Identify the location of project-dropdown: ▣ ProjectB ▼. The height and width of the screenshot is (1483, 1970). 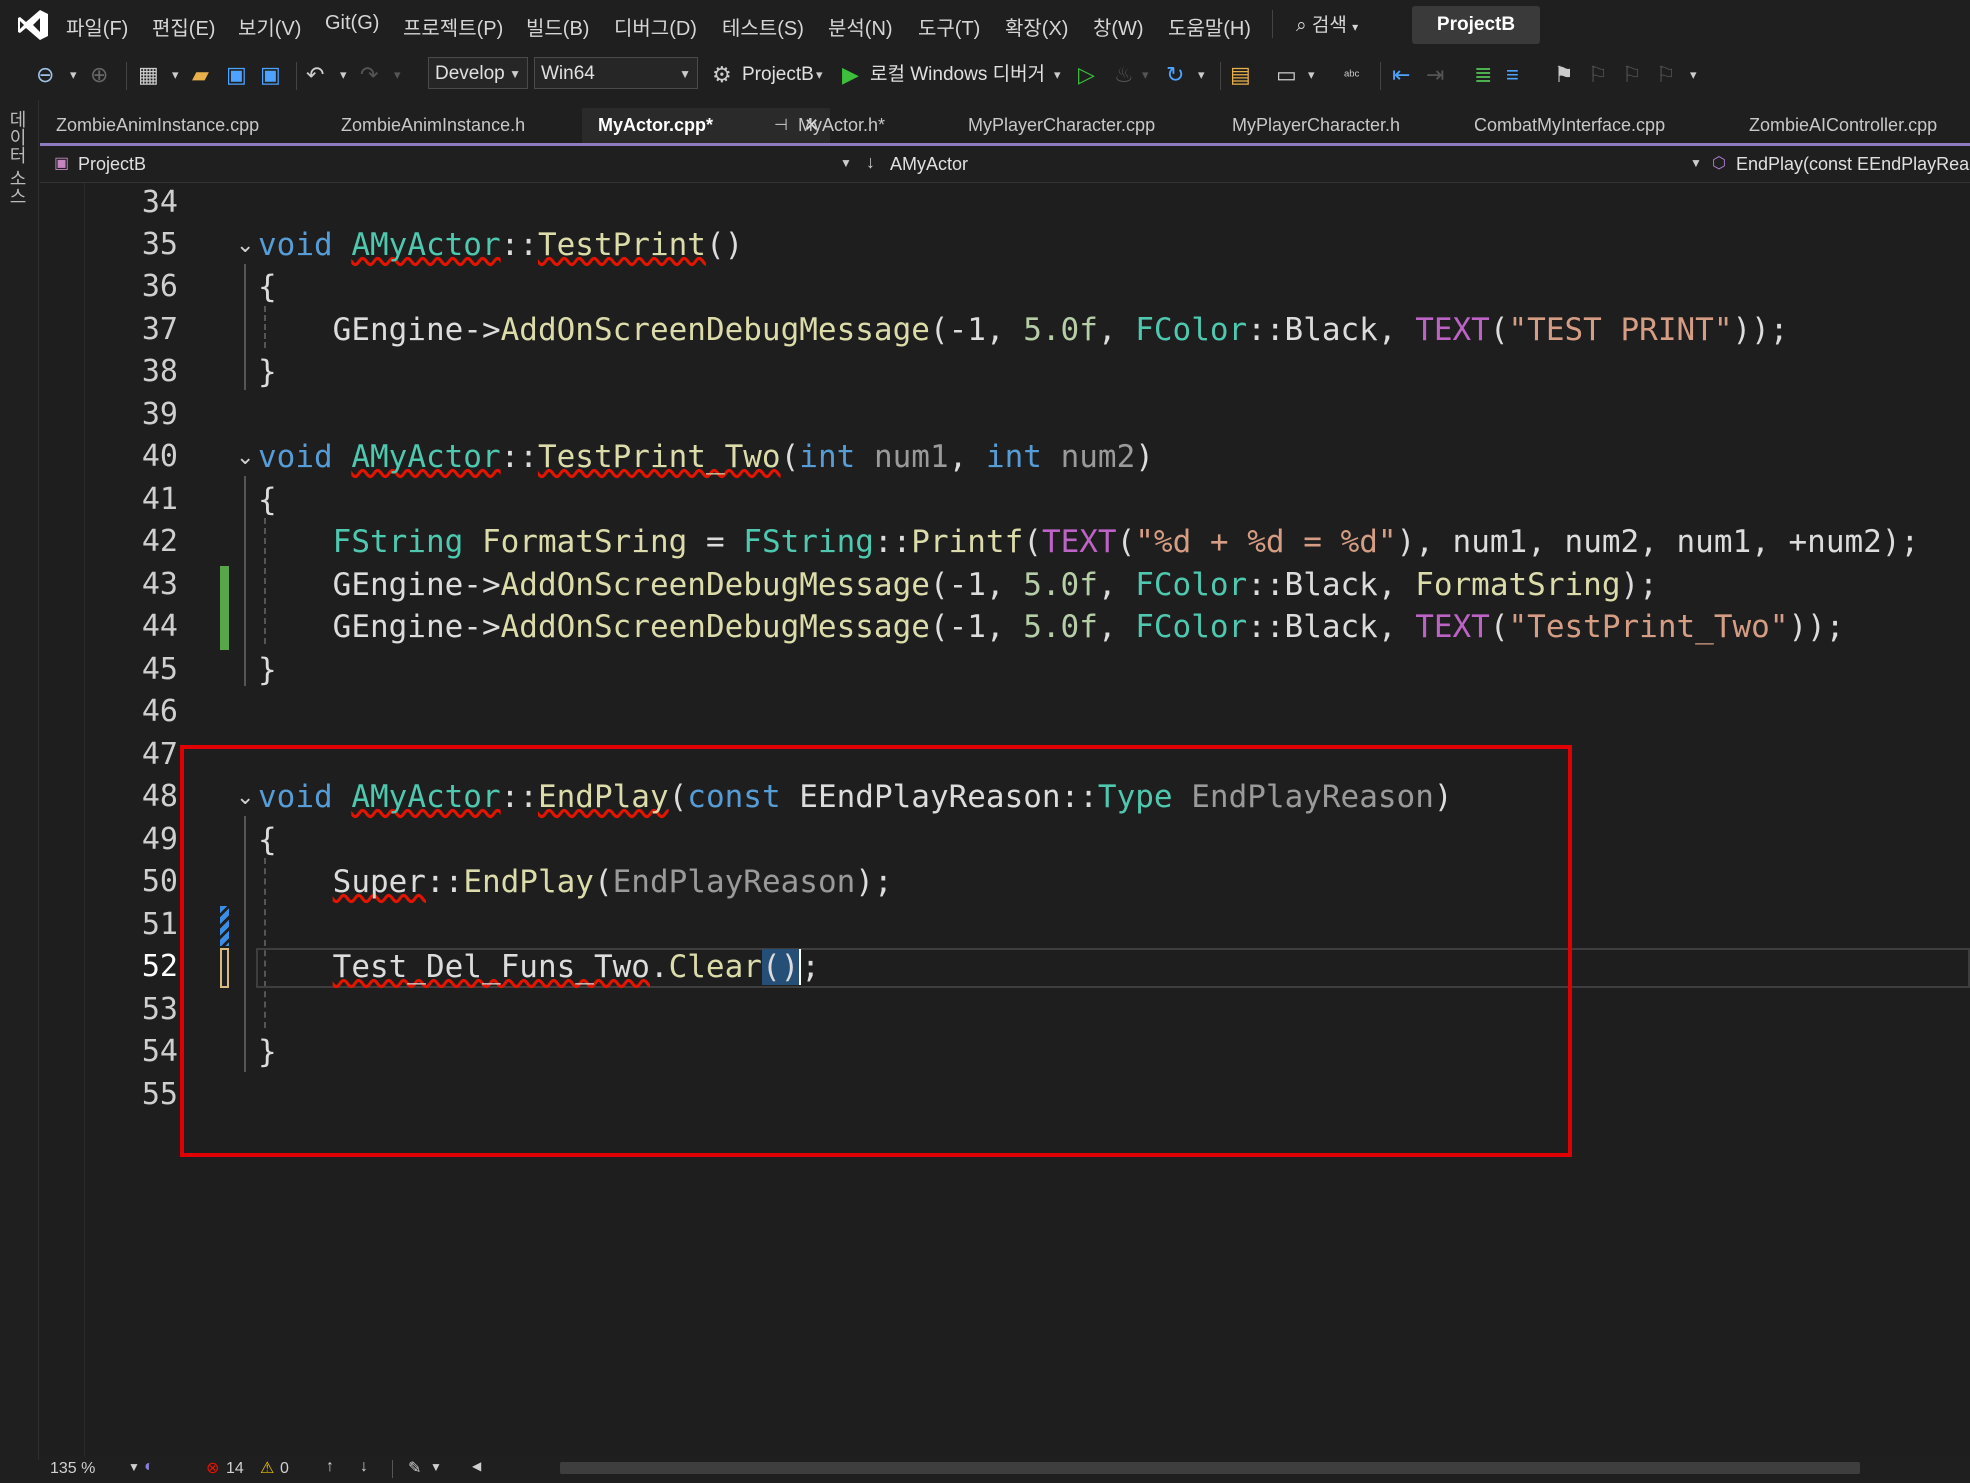
(446, 165).